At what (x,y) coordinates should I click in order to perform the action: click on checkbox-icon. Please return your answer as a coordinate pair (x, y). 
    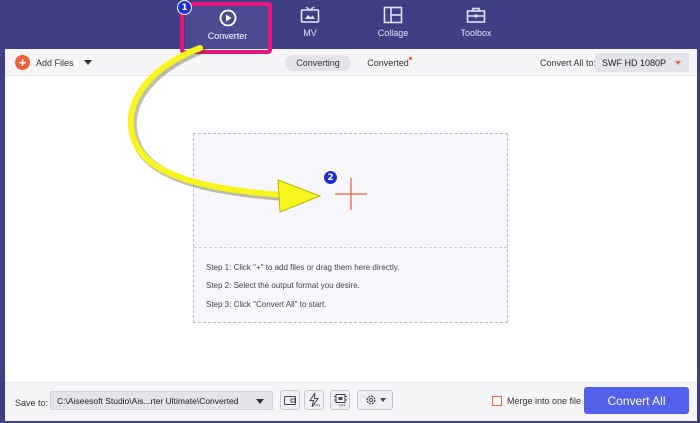
    Looking at the image, I should click on (497, 401).